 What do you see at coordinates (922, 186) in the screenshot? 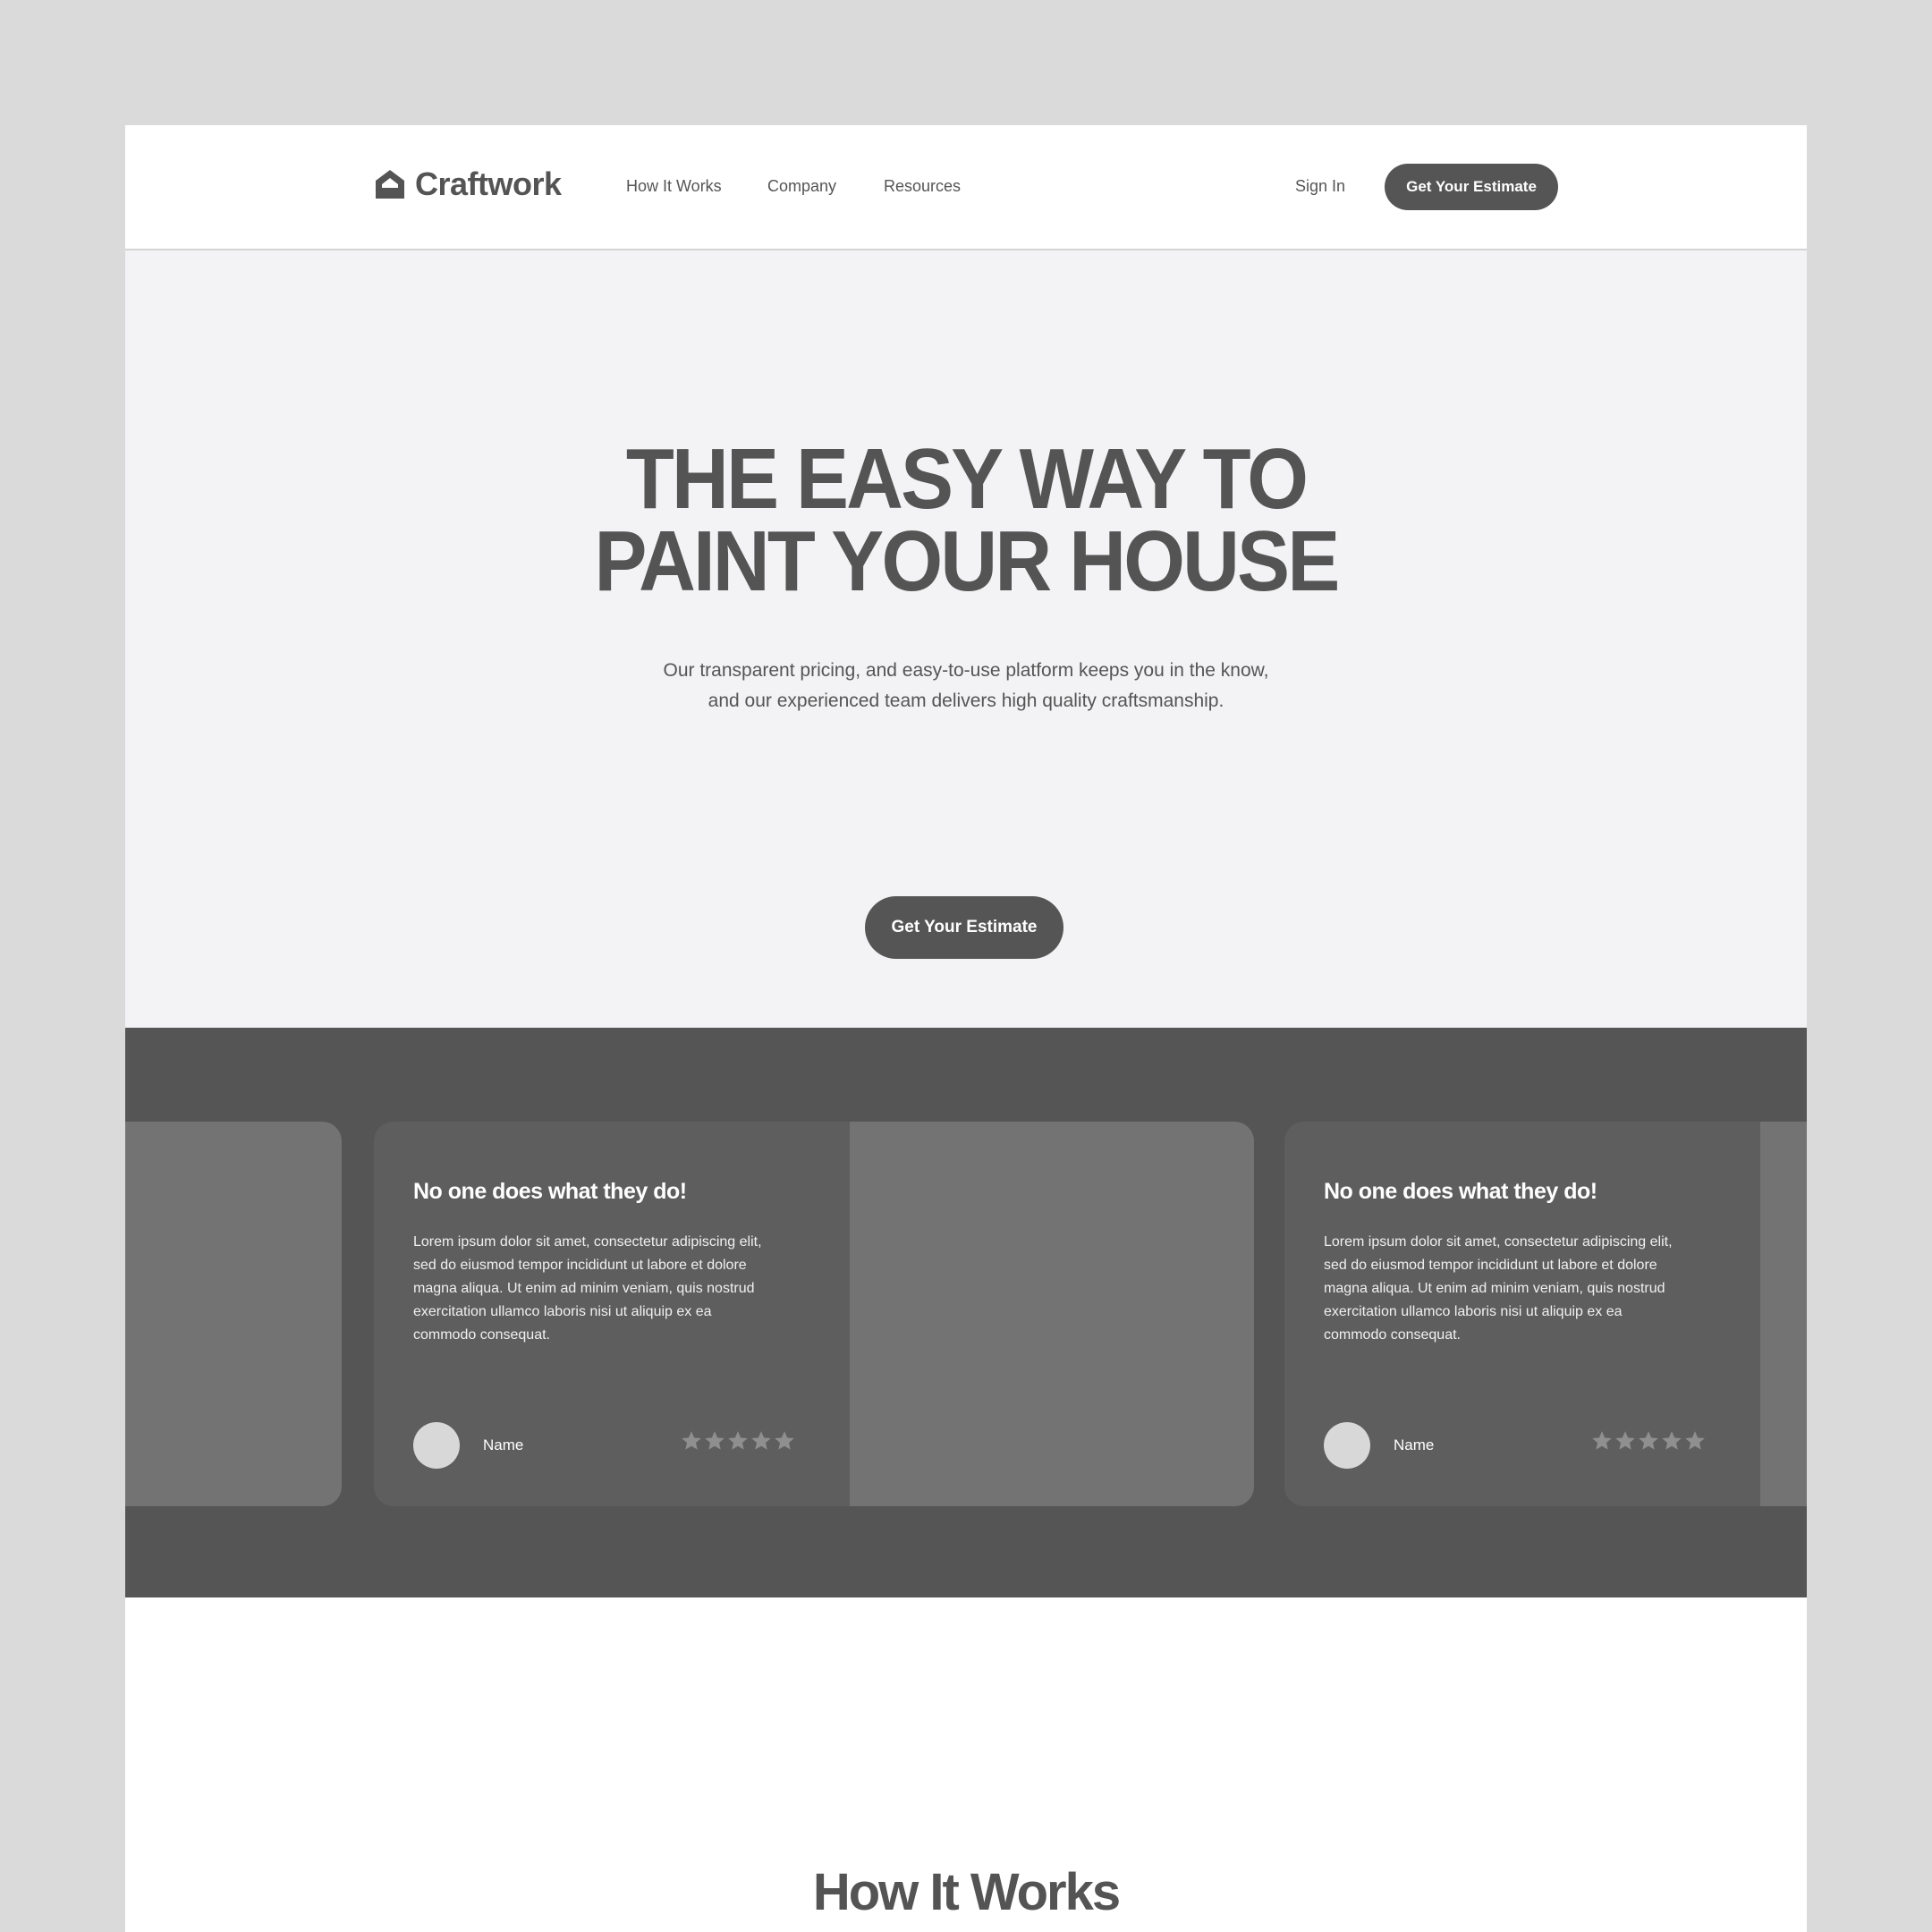
I see `nav-link-resources: Resources` at bounding box center [922, 186].